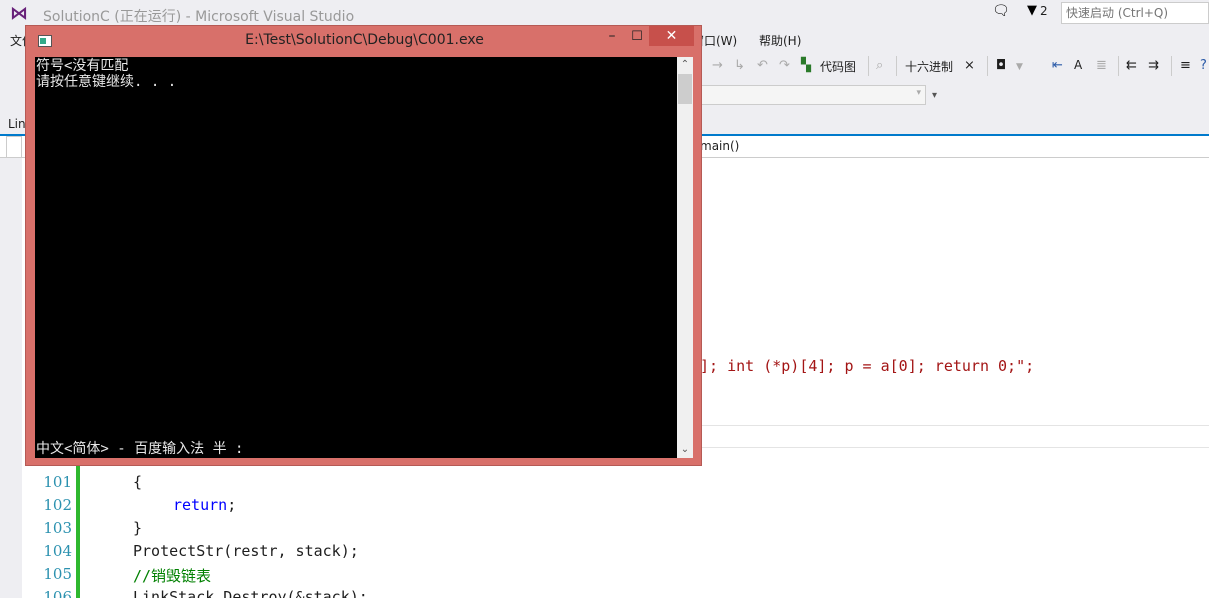 The width and height of the screenshot is (1209, 598). Describe the element at coordinates (232, 505) in the screenshot. I see `code-punct: ;` at that location.